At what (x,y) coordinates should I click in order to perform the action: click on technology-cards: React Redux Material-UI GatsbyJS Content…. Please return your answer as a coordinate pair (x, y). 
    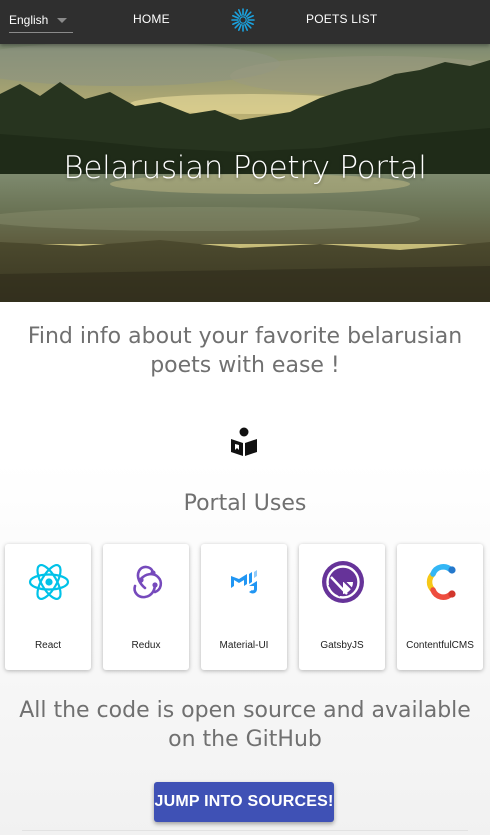
    Looking at the image, I should click on (245, 607).